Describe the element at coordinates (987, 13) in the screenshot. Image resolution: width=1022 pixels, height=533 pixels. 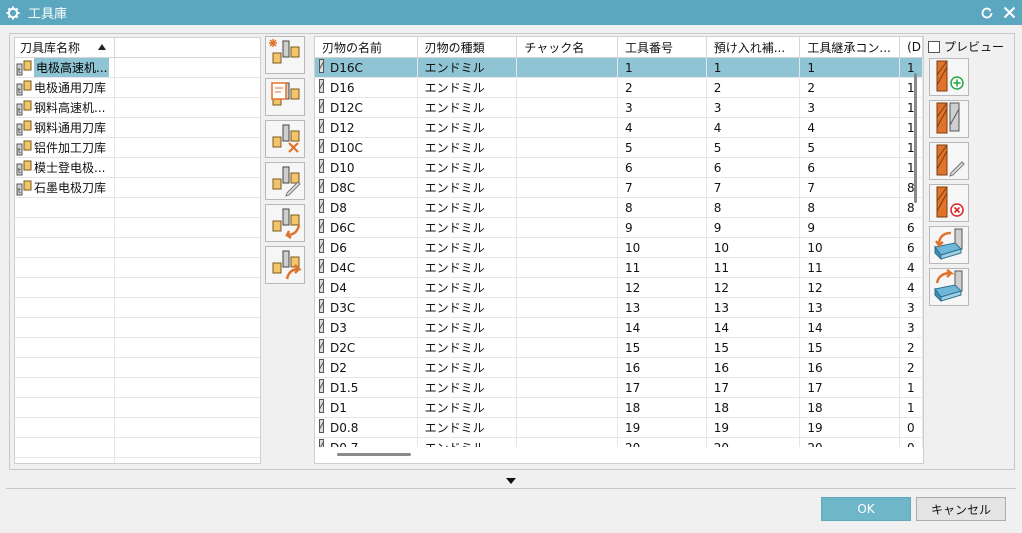
I see `reset-icon` at that location.